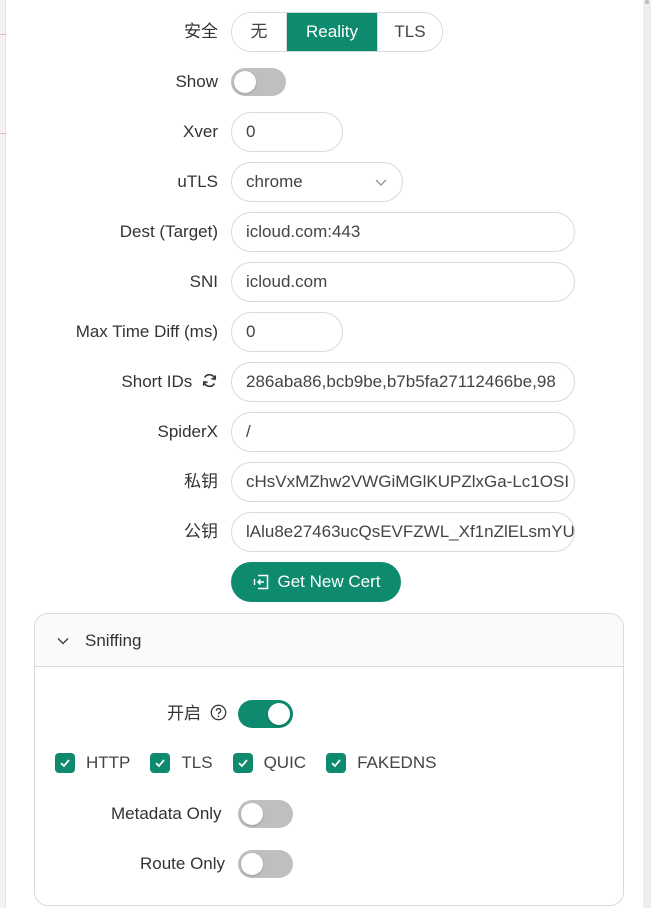 The image size is (651, 908). What do you see at coordinates (329, 640) in the screenshot?
I see `sniffing-panel-header: Sniffing` at bounding box center [329, 640].